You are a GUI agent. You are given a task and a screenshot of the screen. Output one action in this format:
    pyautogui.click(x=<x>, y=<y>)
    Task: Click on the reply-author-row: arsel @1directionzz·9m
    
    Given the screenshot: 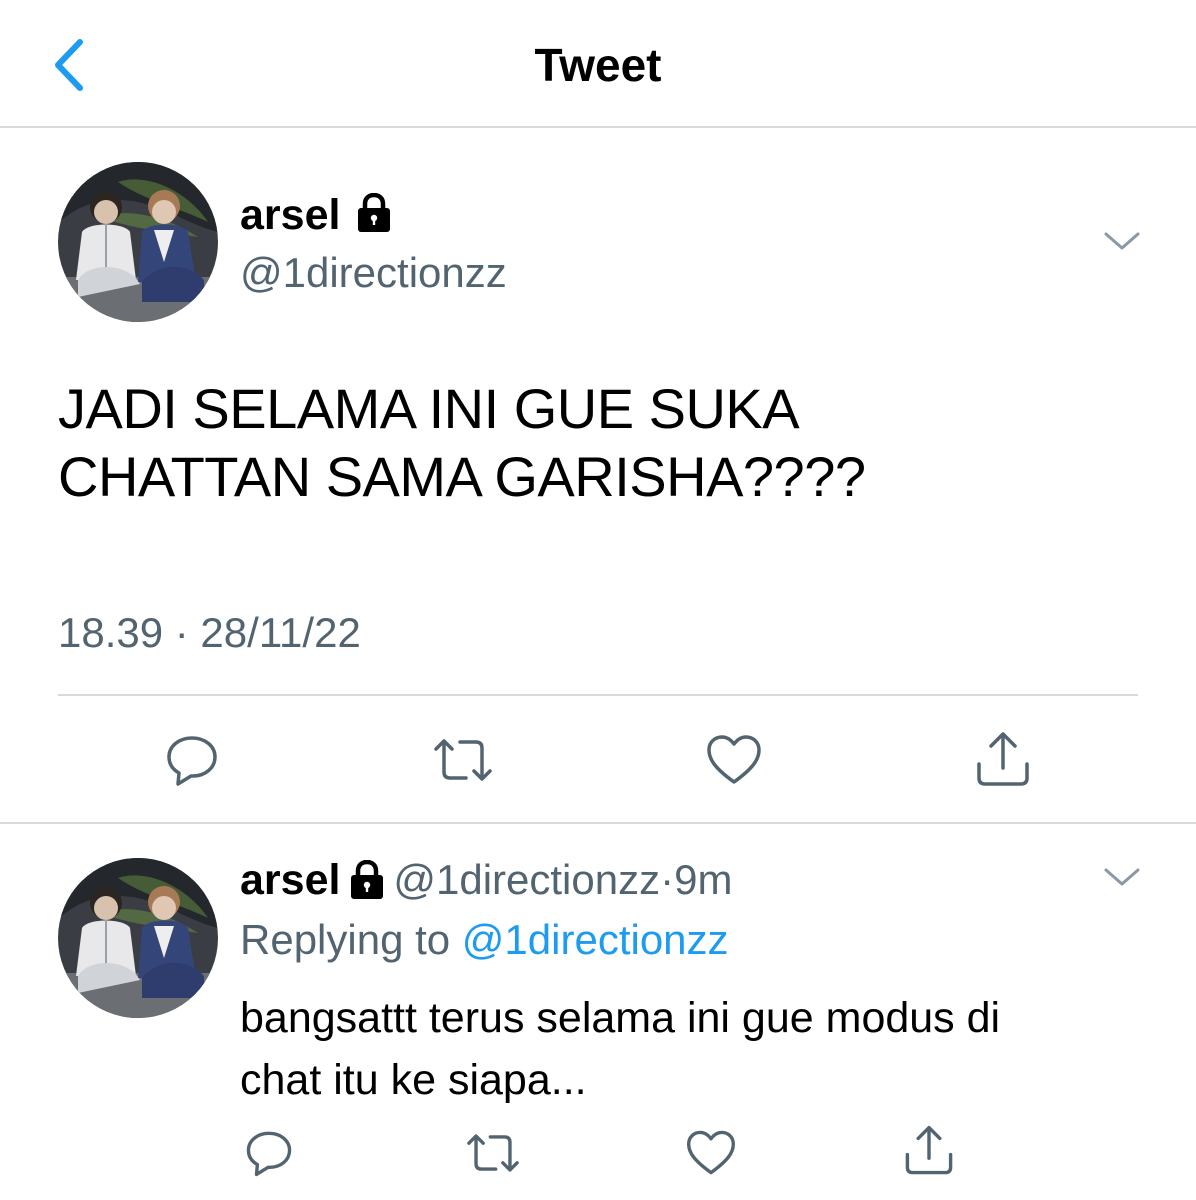 What is the action you would take?
    pyautogui.click(x=486, y=880)
    